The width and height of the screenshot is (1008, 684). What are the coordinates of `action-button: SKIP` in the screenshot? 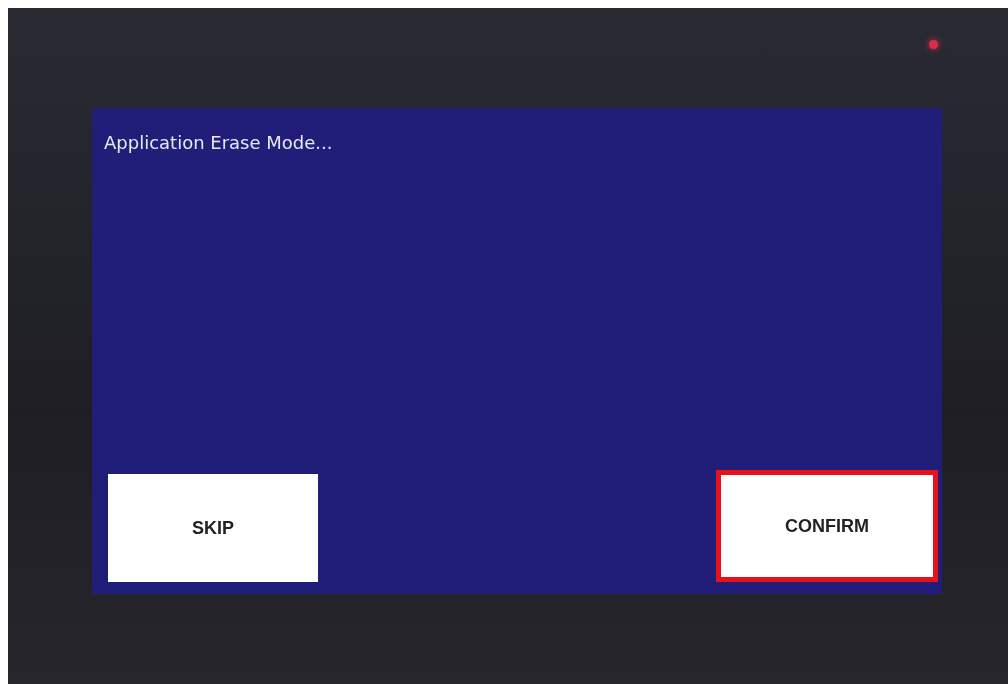 It's located at (213, 528).